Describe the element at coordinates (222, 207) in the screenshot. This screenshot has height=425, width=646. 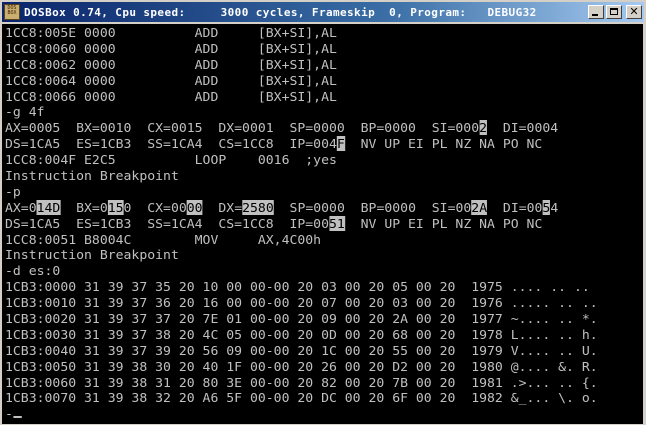
I see `console-text-segment: DX=` at that location.